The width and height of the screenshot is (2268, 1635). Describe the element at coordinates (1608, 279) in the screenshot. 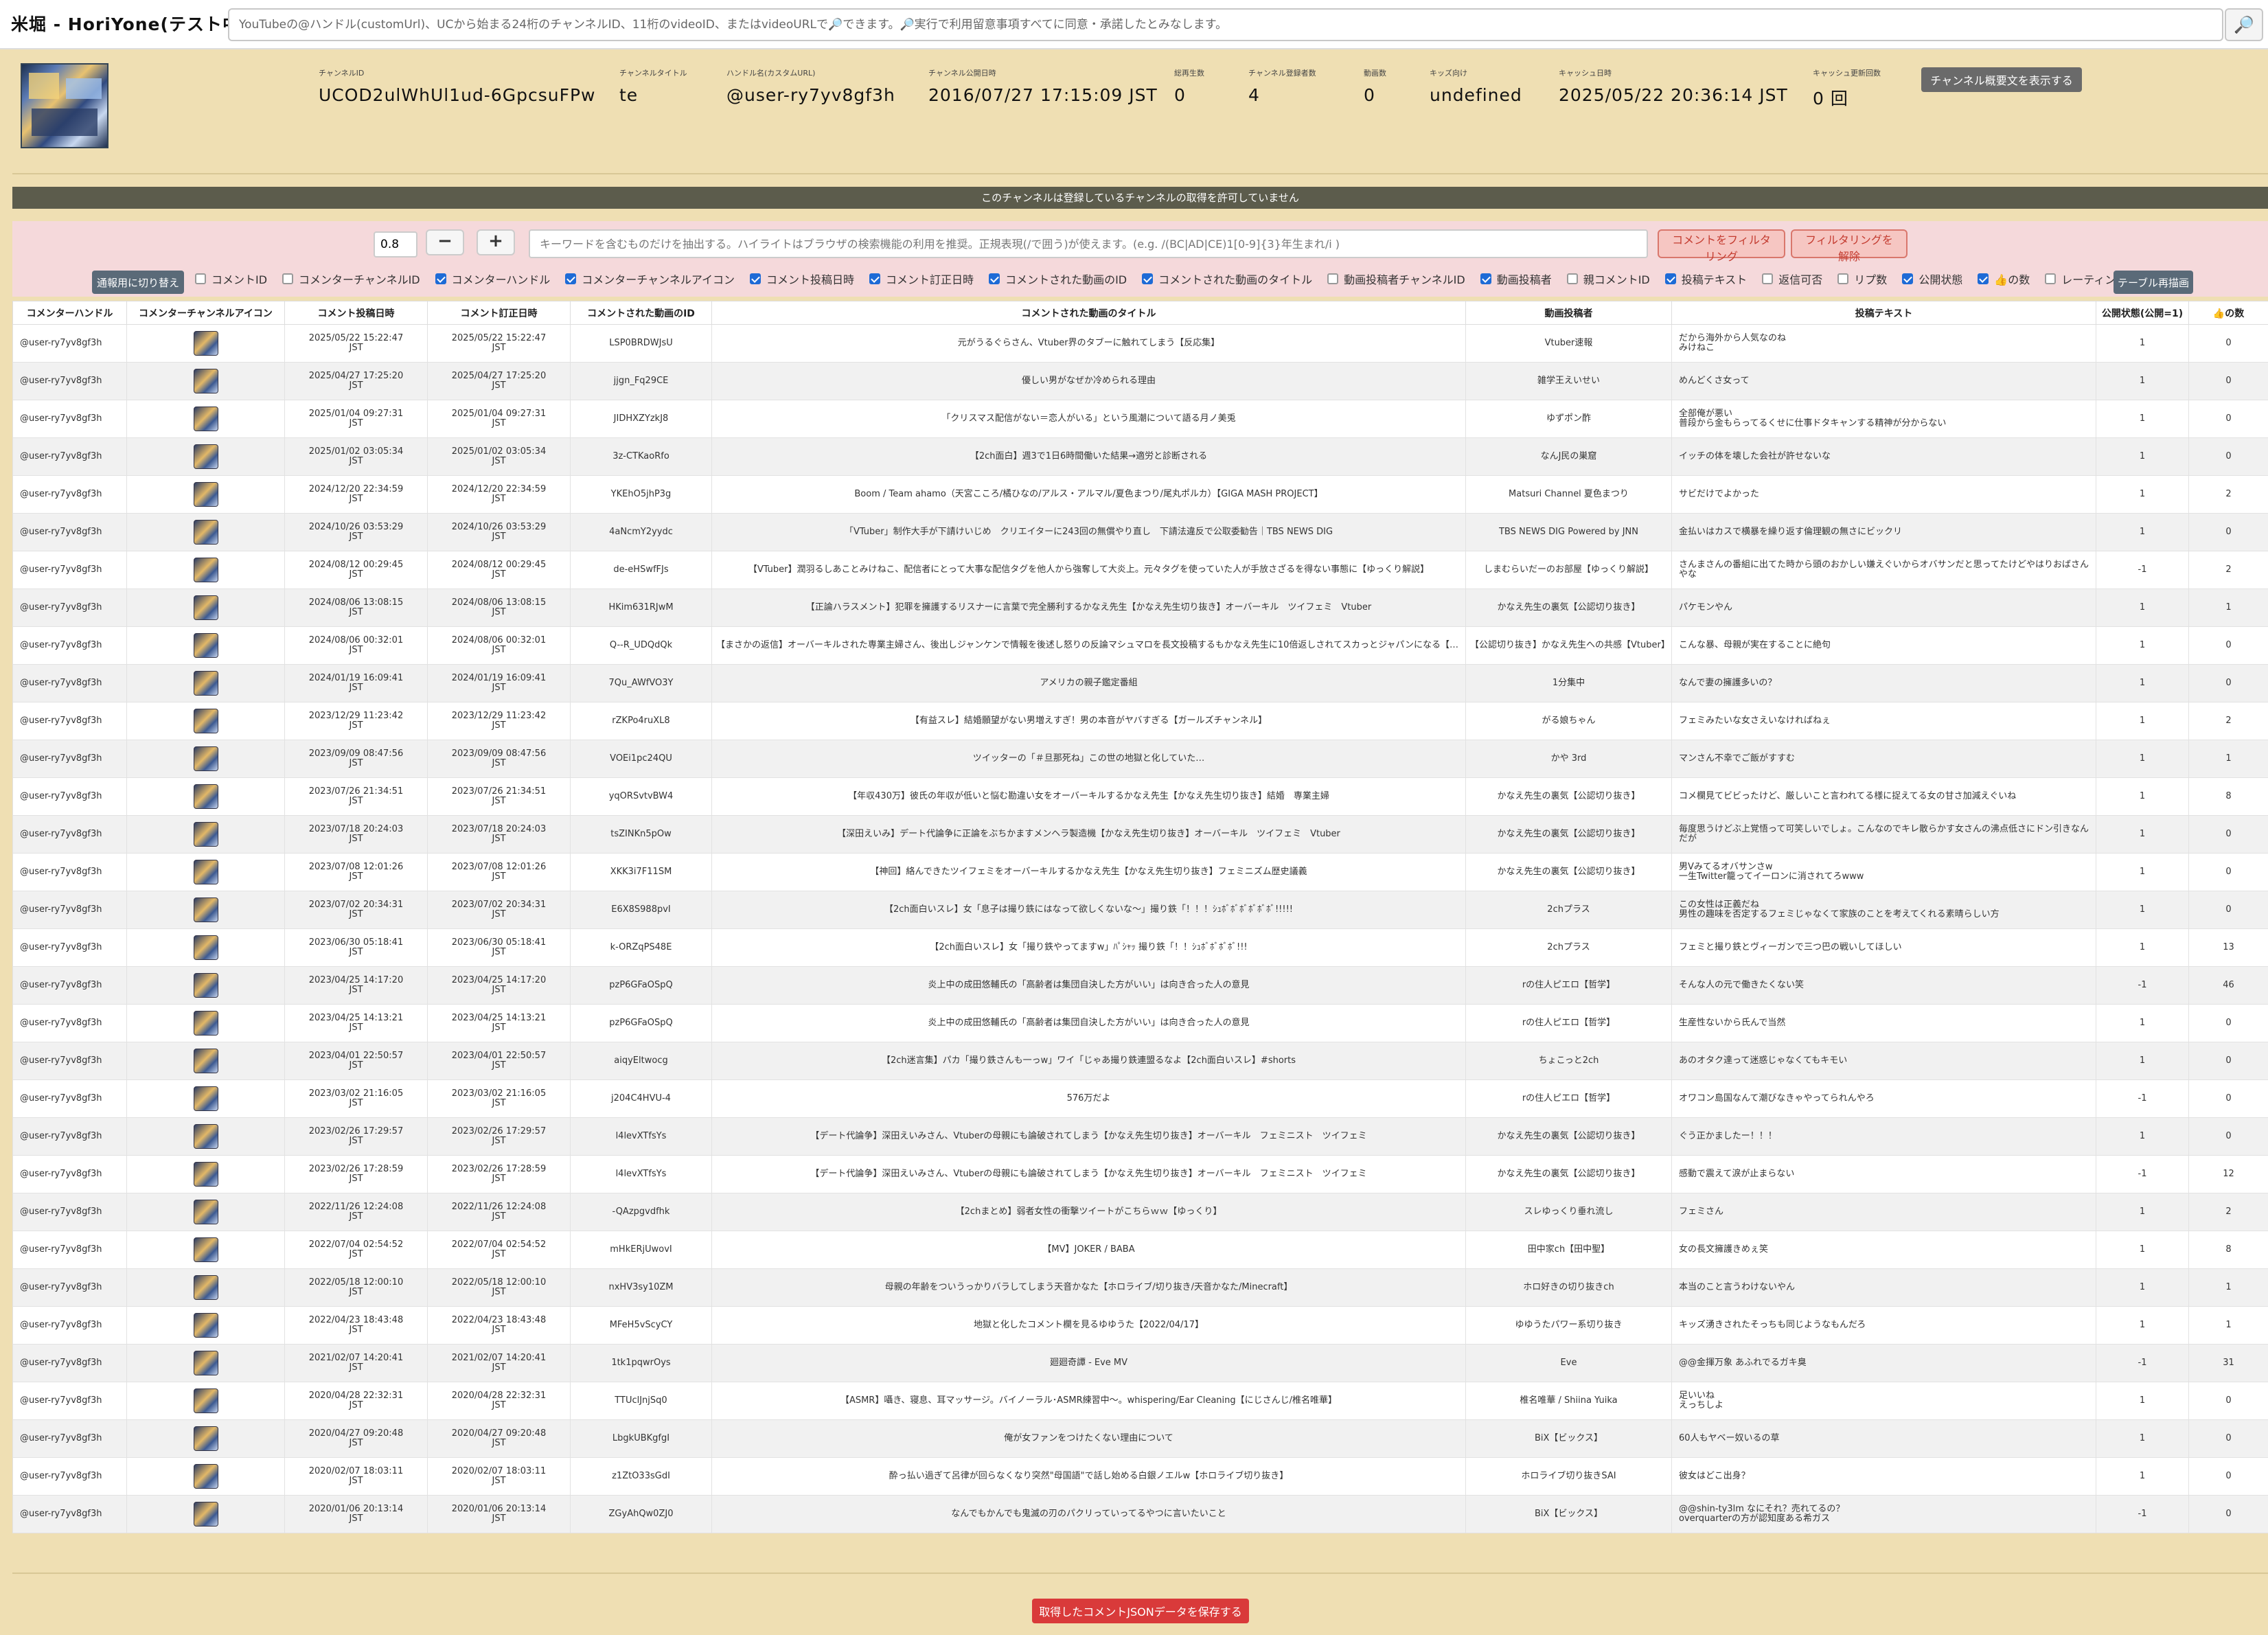

I see `column-toggle: 親コメントID` at that location.